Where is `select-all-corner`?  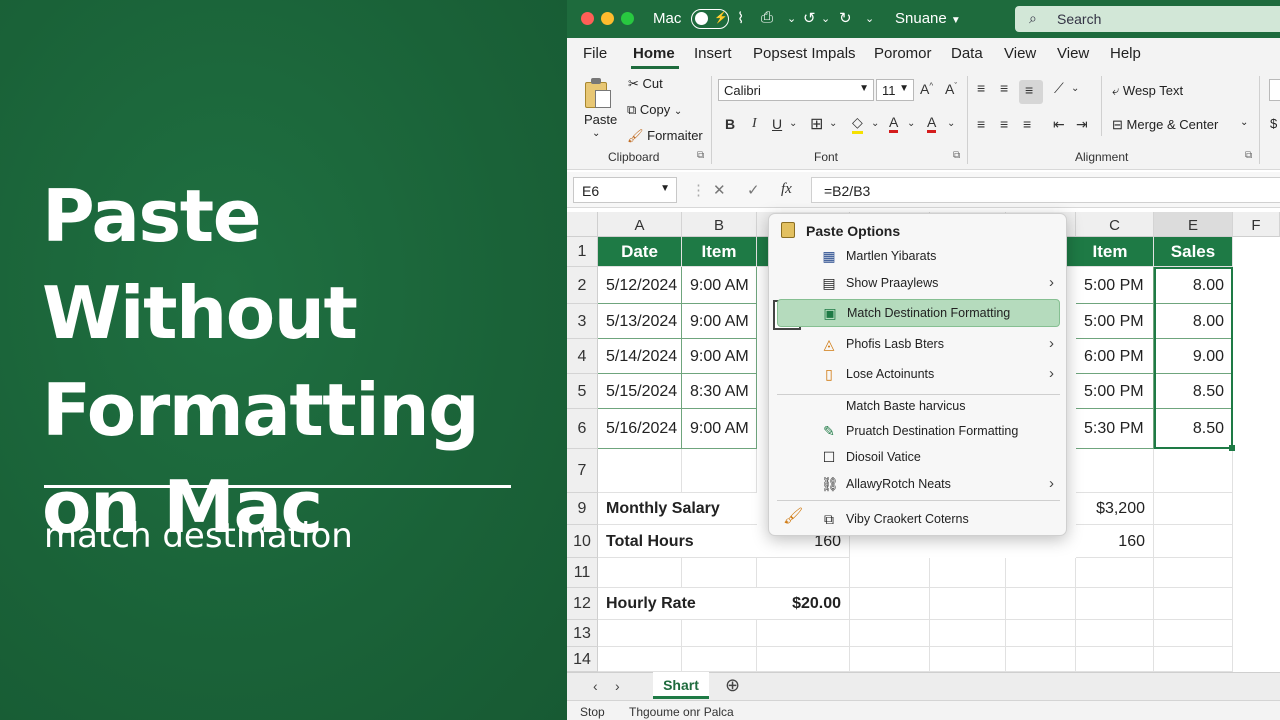
select-all-corner is located at coordinates (582, 224).